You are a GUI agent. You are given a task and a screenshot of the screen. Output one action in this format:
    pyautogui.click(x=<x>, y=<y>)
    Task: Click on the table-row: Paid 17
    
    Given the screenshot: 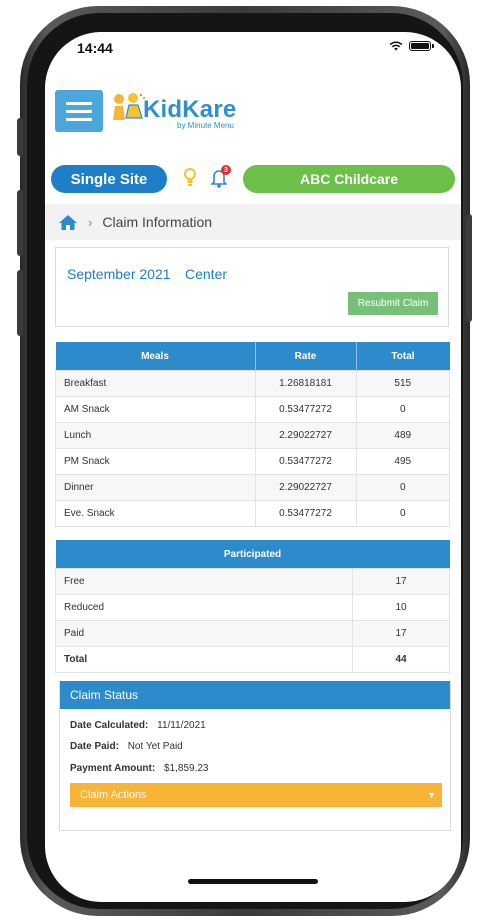 What is the action you would take?
    pyautogui.click(x=252, y=633)
    